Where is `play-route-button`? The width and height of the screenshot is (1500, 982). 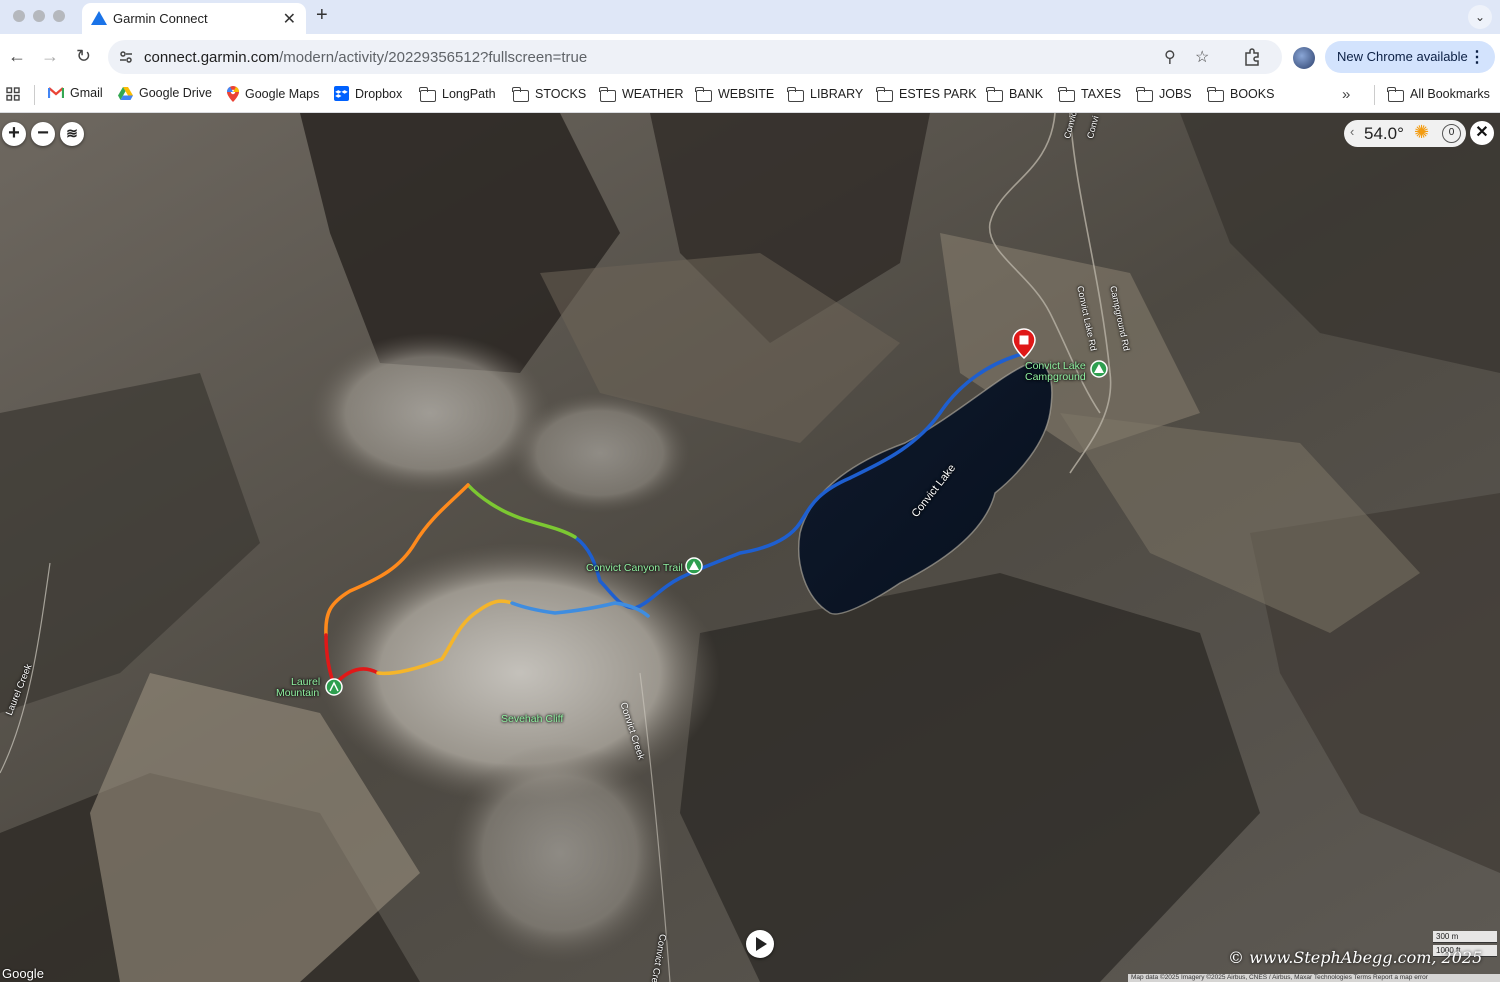
play-route-button is located at coordinates (760, 944).